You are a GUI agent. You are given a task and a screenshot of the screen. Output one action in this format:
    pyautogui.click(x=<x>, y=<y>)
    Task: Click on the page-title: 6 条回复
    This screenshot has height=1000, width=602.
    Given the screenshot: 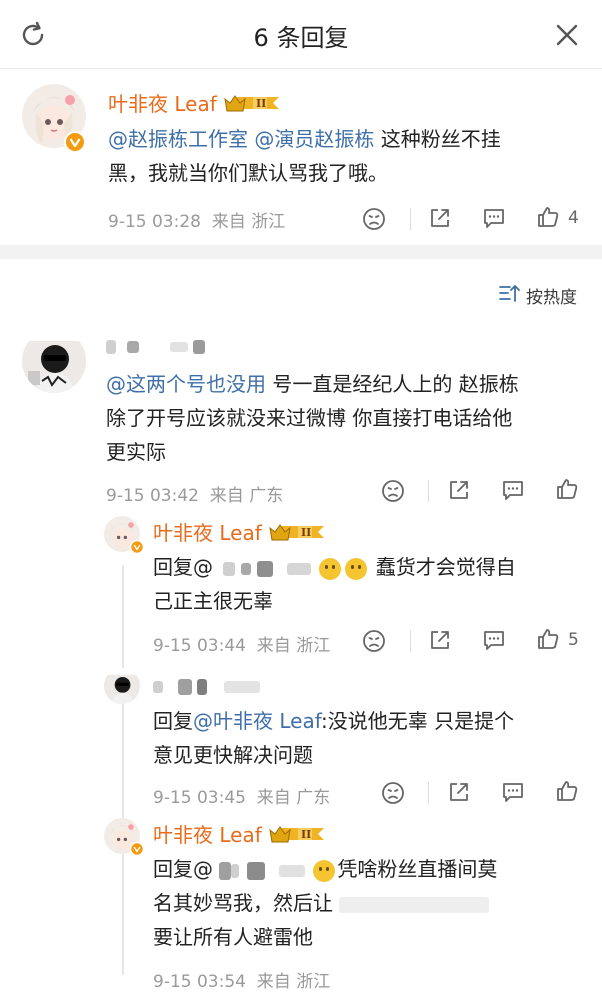 What is the action you would take?
    pyautogui.click(x=301, y=38)
    